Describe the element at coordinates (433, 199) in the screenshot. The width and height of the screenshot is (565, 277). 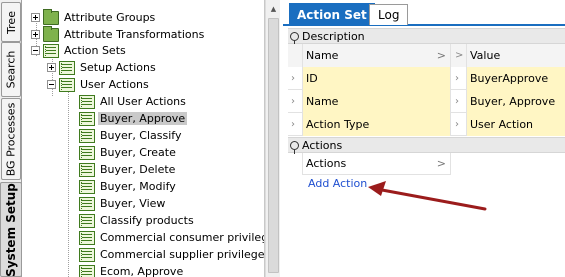
I see `arrow-shaft` at that location.